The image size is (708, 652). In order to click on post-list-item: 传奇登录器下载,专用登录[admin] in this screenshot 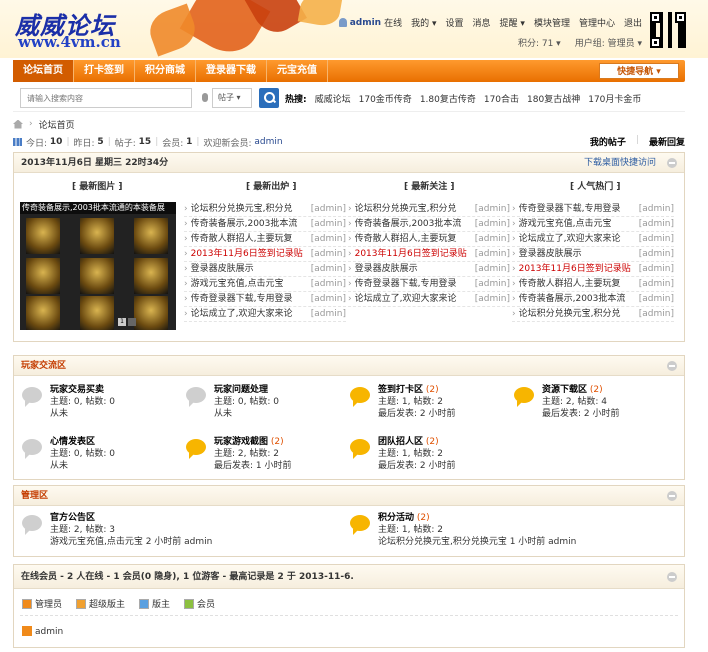, I will do `click(593, 209)`.